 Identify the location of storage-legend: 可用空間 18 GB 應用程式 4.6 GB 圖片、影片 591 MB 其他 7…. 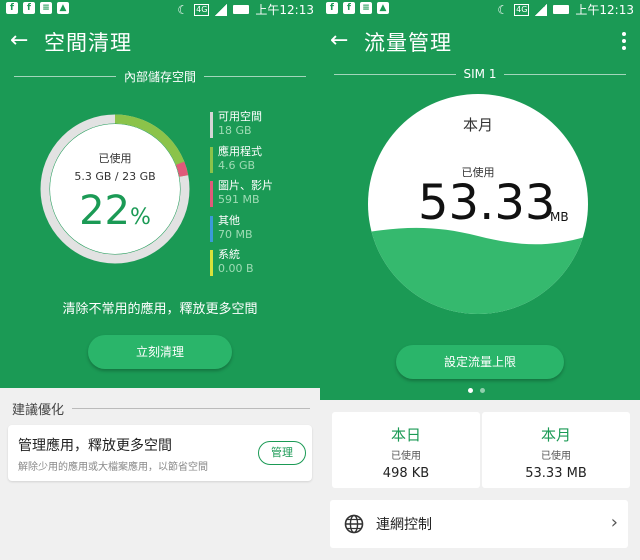
(260, 196).